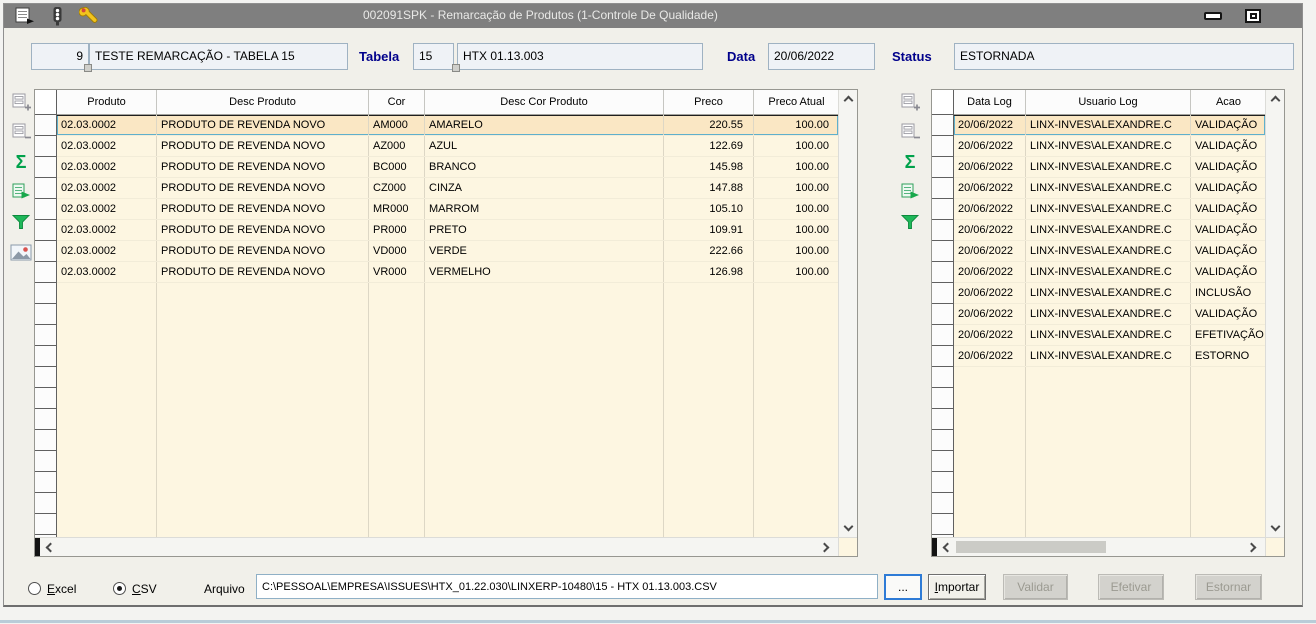 This screenshot has height=624, width=1316. What do you see at coordinates (821, 56) in the screenshot?
I see `data-field: 20/06/2022` at bounding box center [821, 56].